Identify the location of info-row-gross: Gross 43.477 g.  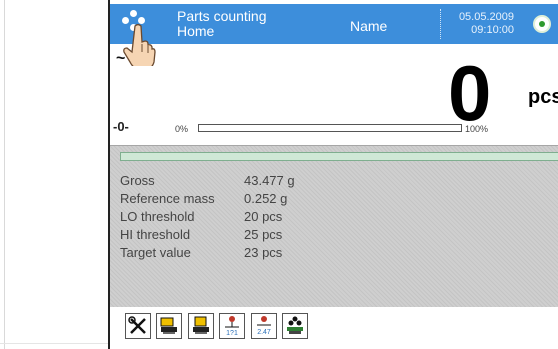
(207, 182).